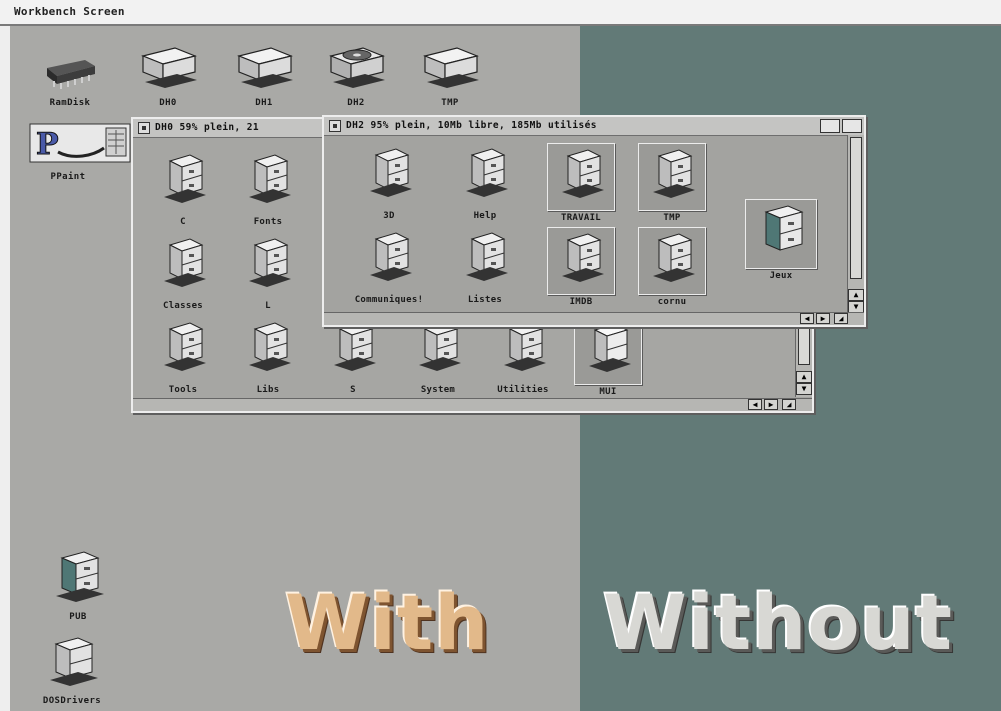 Image resolution: width=1001 pixels, height=711 pixels. I want to click on drawer-item: Classes, so click(183, 272).